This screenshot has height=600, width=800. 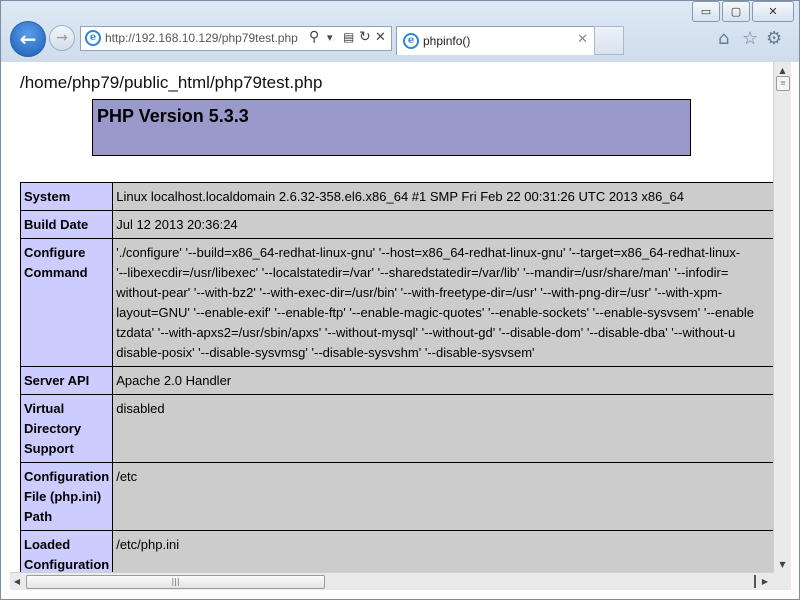 I want to click on tools-gear-icon: ⚙, so click(x=774, y=38).